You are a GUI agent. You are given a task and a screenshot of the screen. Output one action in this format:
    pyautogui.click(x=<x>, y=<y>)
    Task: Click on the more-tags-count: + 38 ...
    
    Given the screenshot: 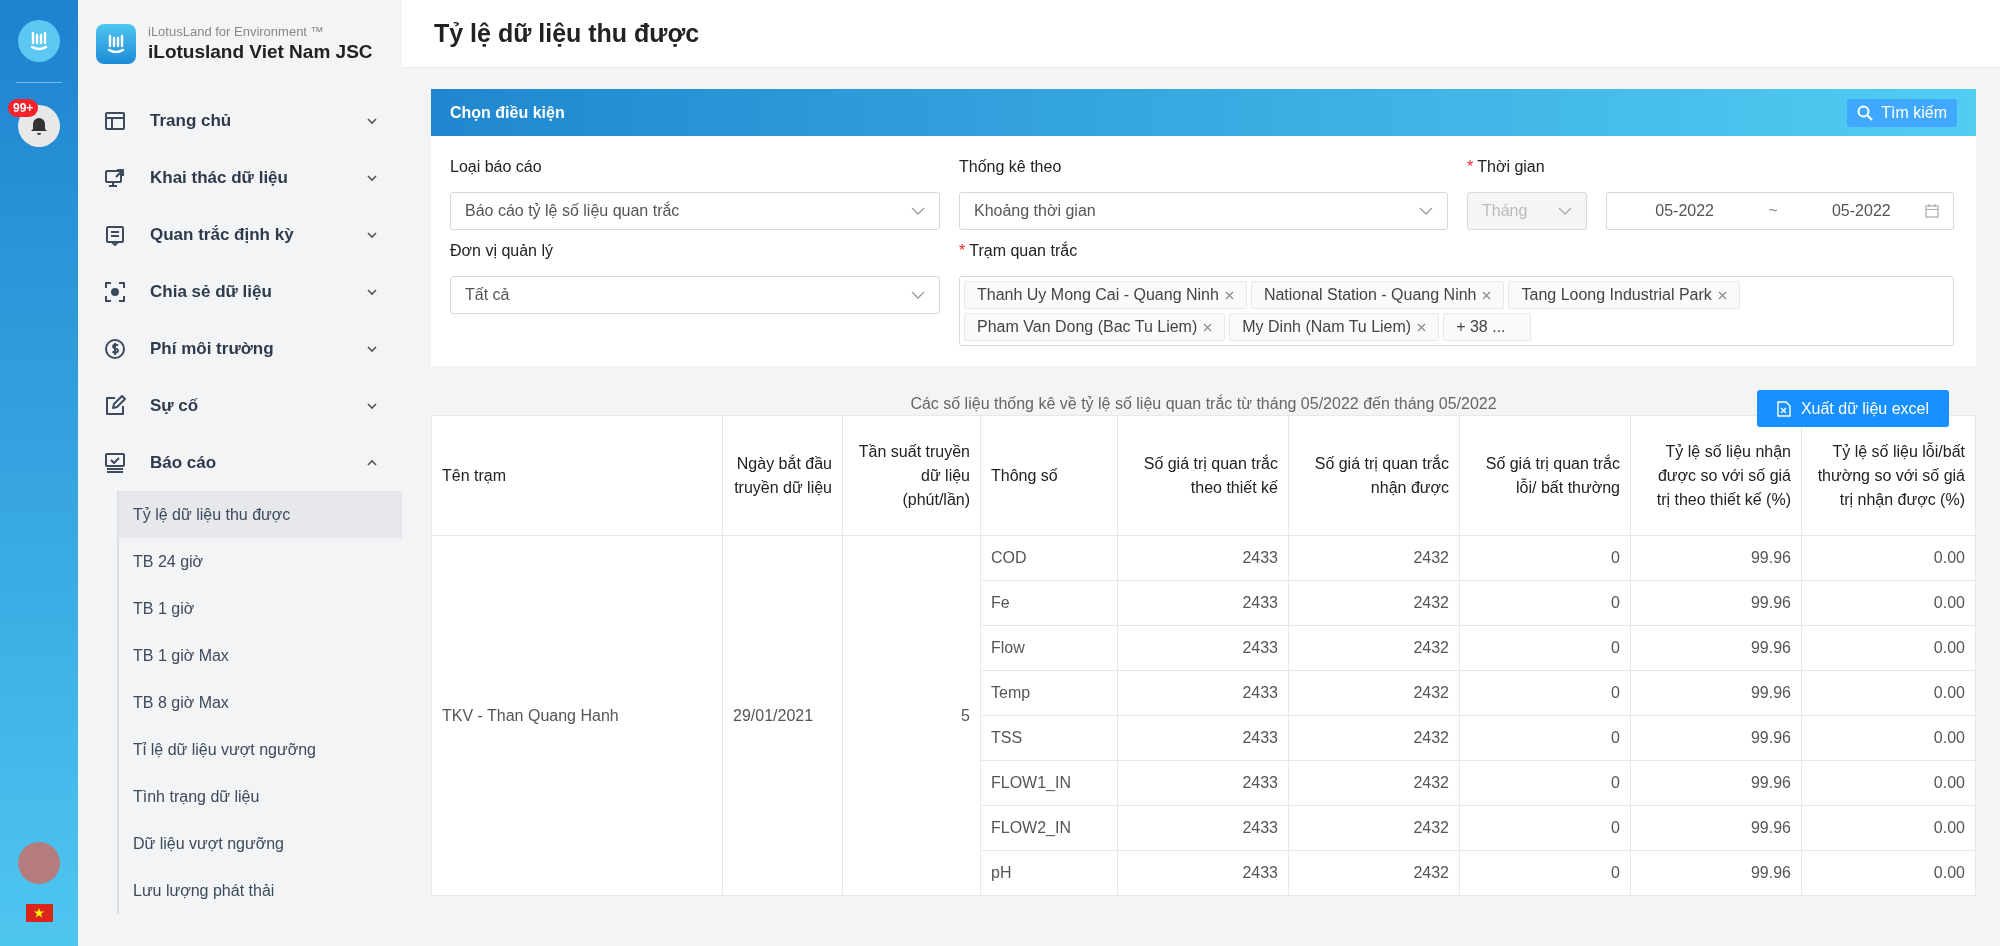 What is the action you would take?
    pyautogui.click(x=1487, y=327)
    